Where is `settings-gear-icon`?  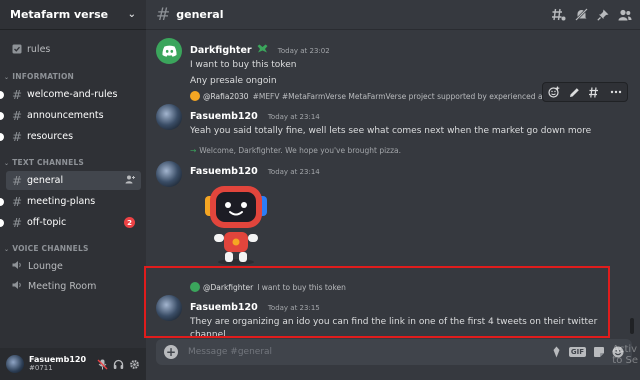
settings-gear-icon is located at coordinates (134, 364).